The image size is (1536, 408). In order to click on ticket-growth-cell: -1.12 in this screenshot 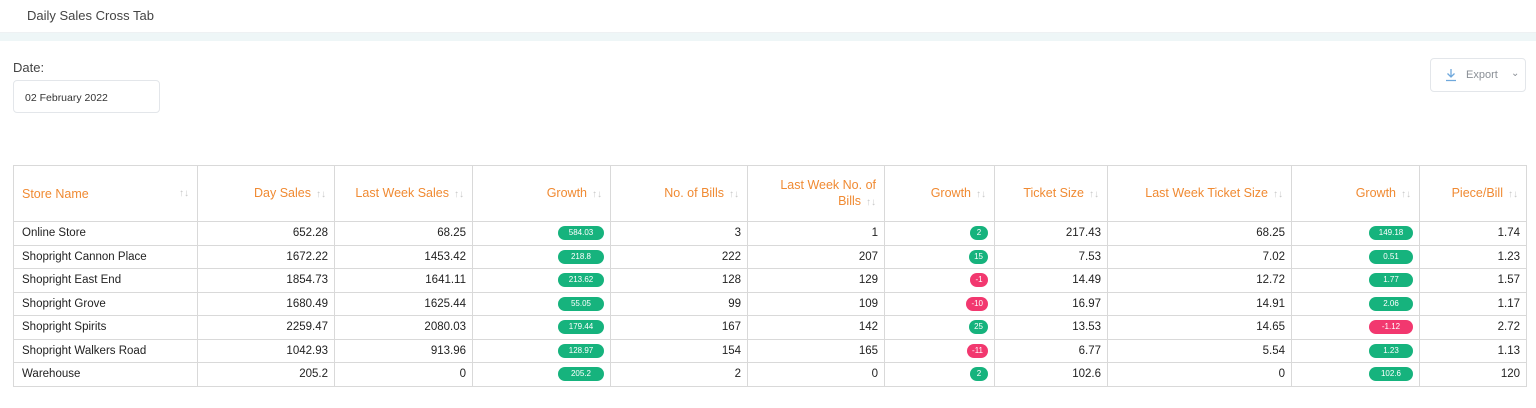, I will do `click(1355, 327)`.